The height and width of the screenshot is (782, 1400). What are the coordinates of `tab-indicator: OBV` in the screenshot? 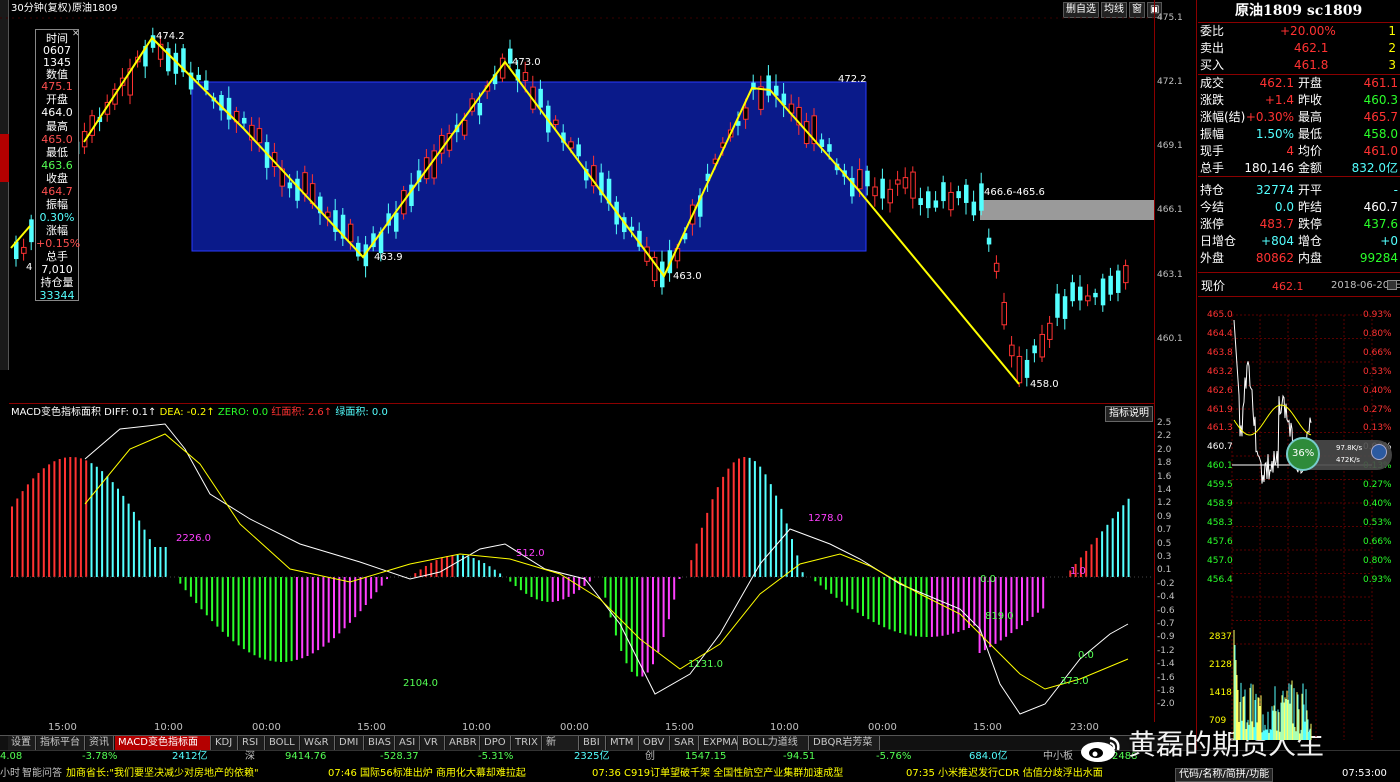 It's located at (655, 743).